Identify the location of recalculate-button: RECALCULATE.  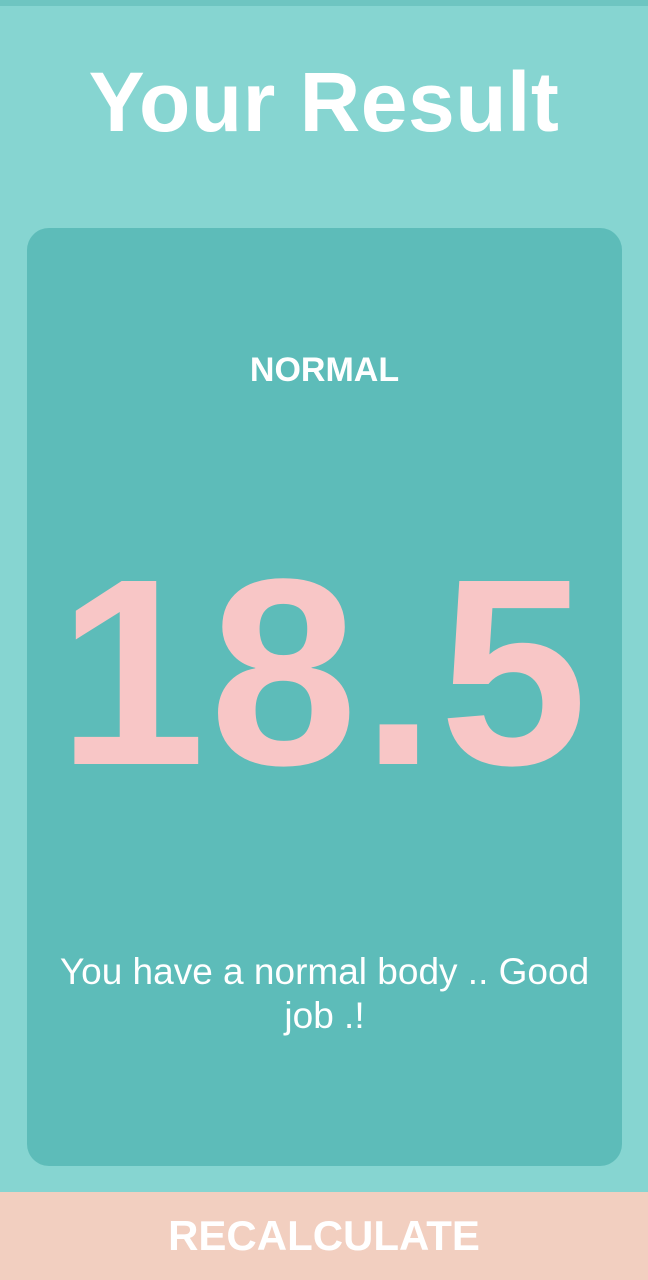
(324, 1236).